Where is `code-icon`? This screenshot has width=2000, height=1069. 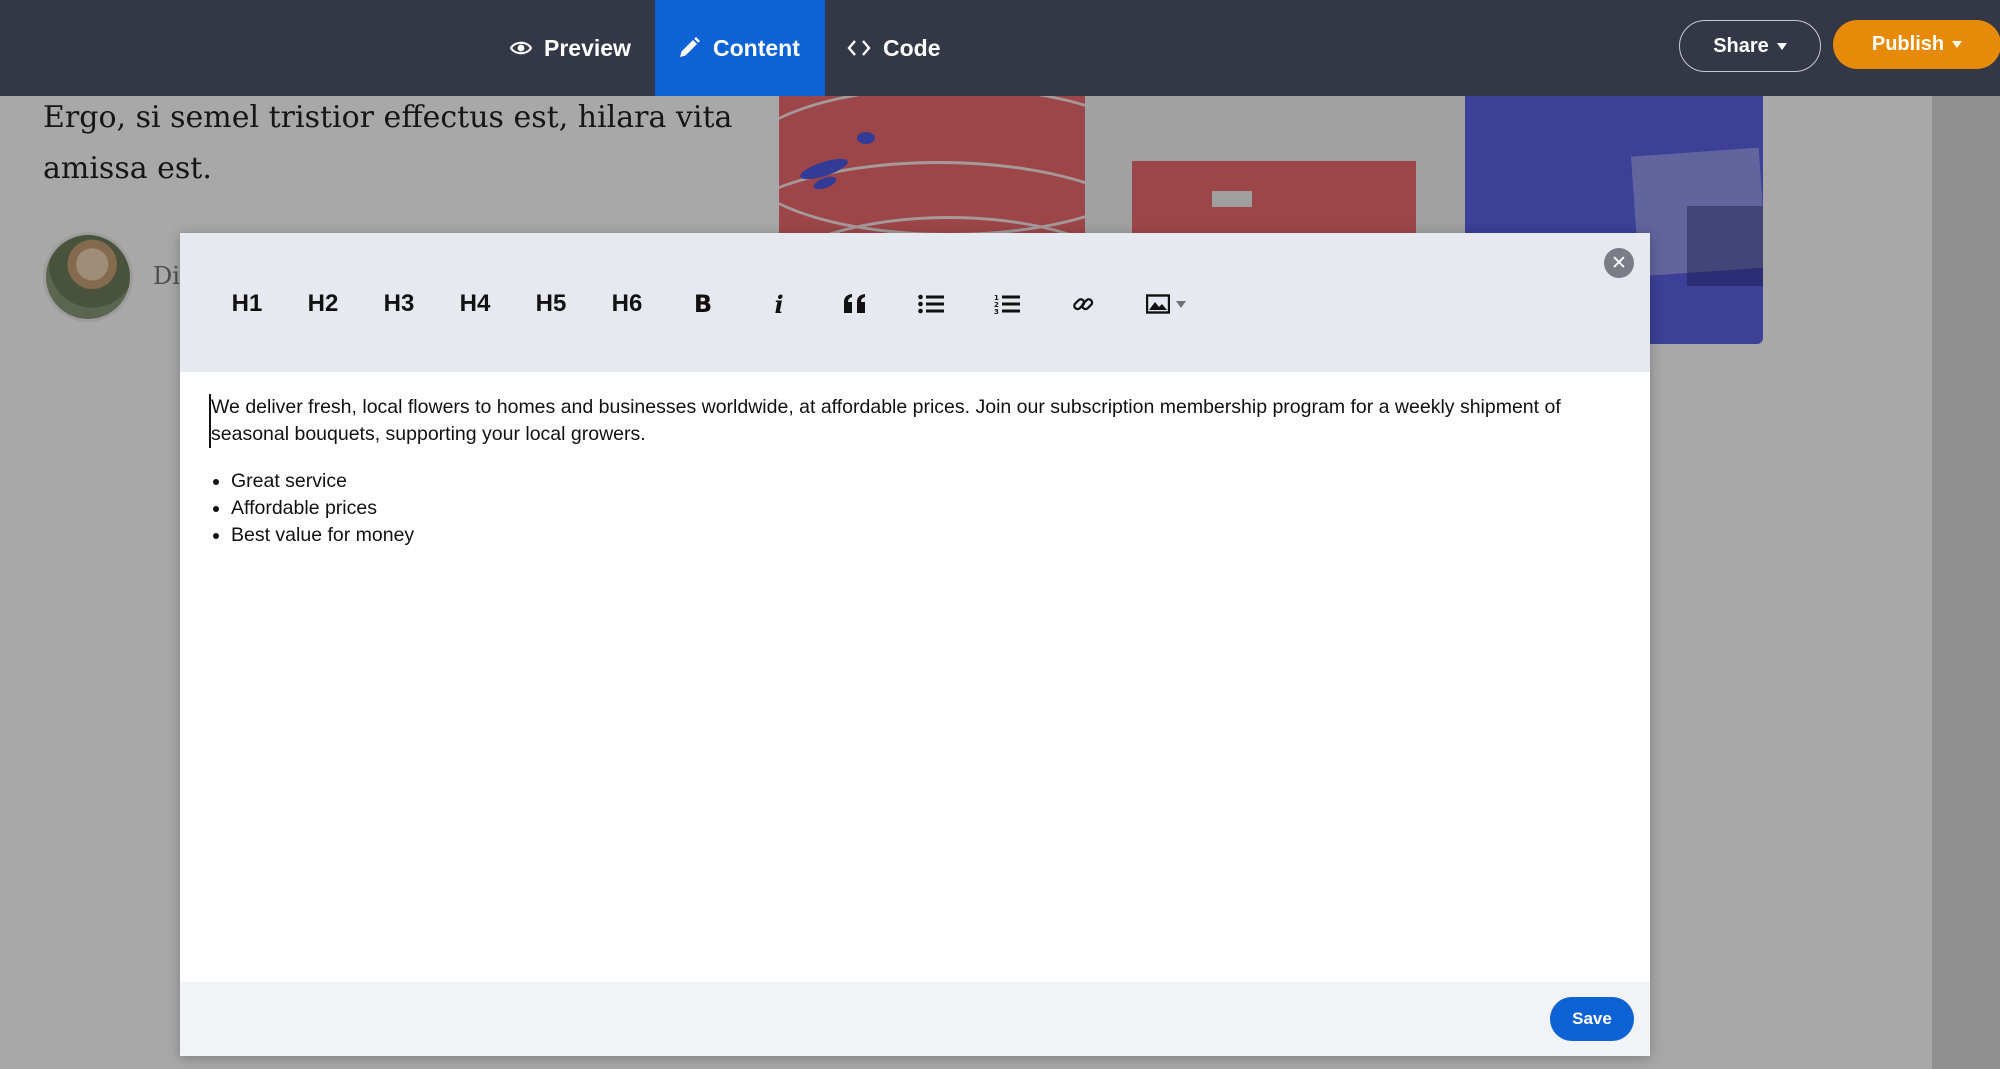 code-icon is located at coordinates (859, 48).